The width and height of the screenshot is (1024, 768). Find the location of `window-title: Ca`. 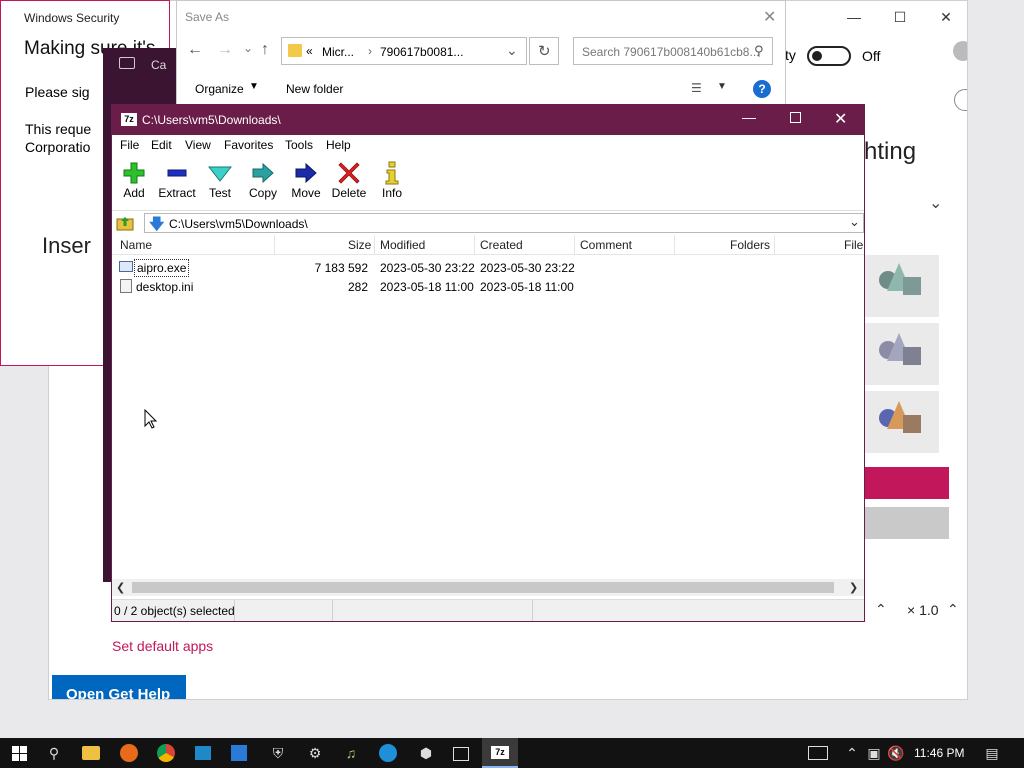

window-title: Ca is located at coordinates (159, 65).